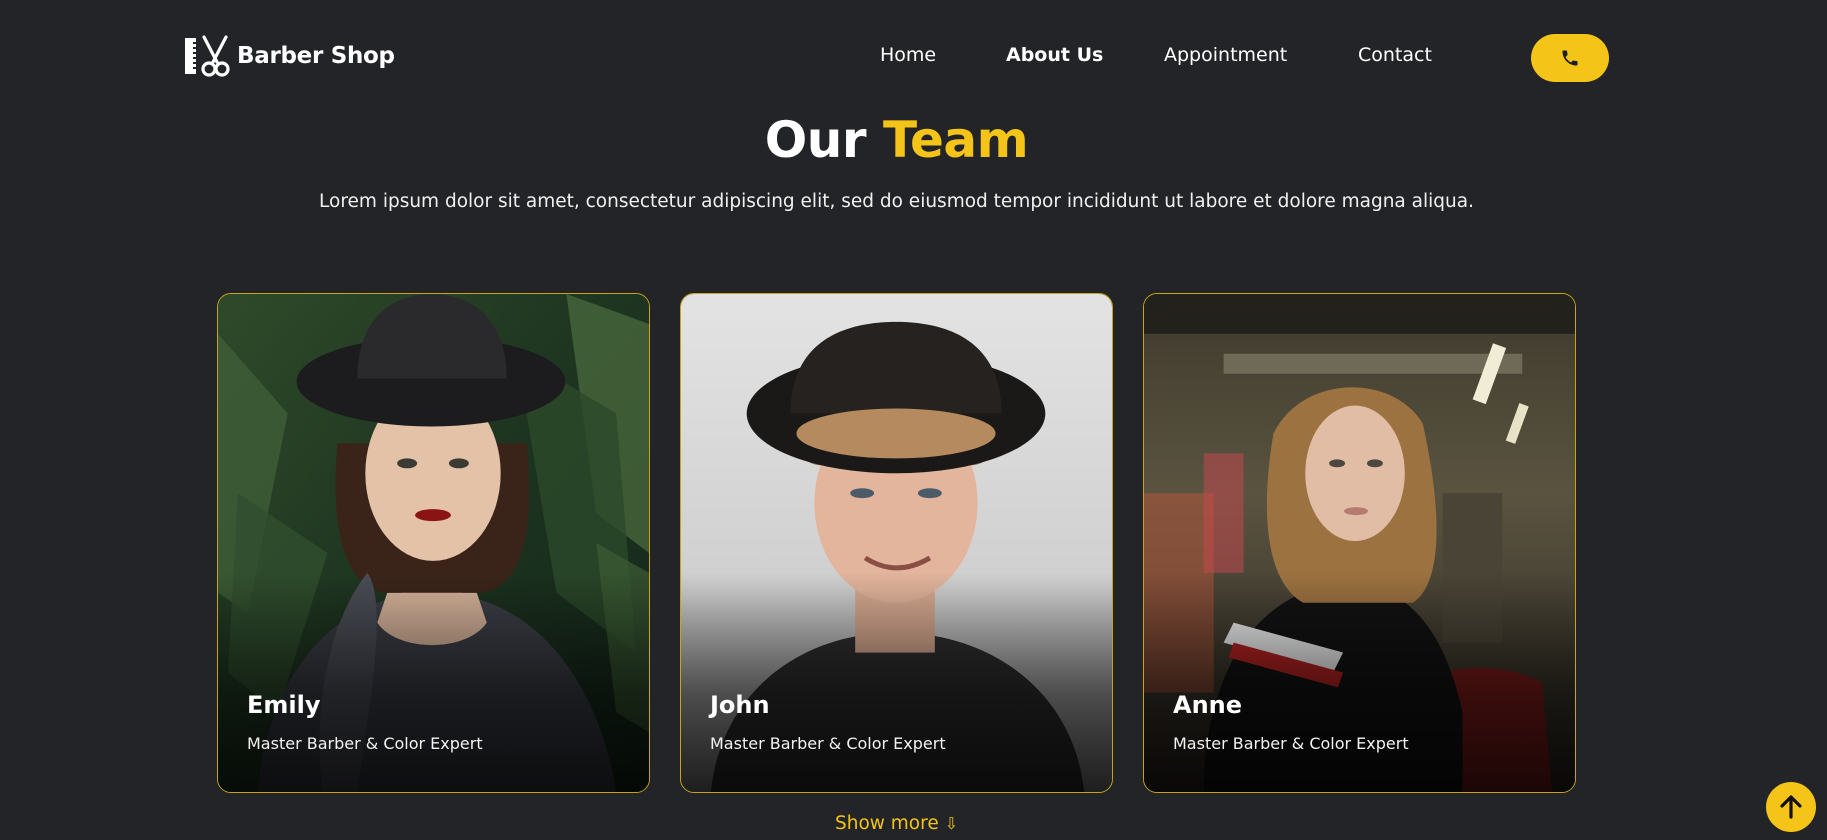 The height and width of the screenshot is (840, 1827). What do you see at coordinates (886, 823) in the screenshot?
I see `show-more-label: Show more` at bounding box center [886, 823].